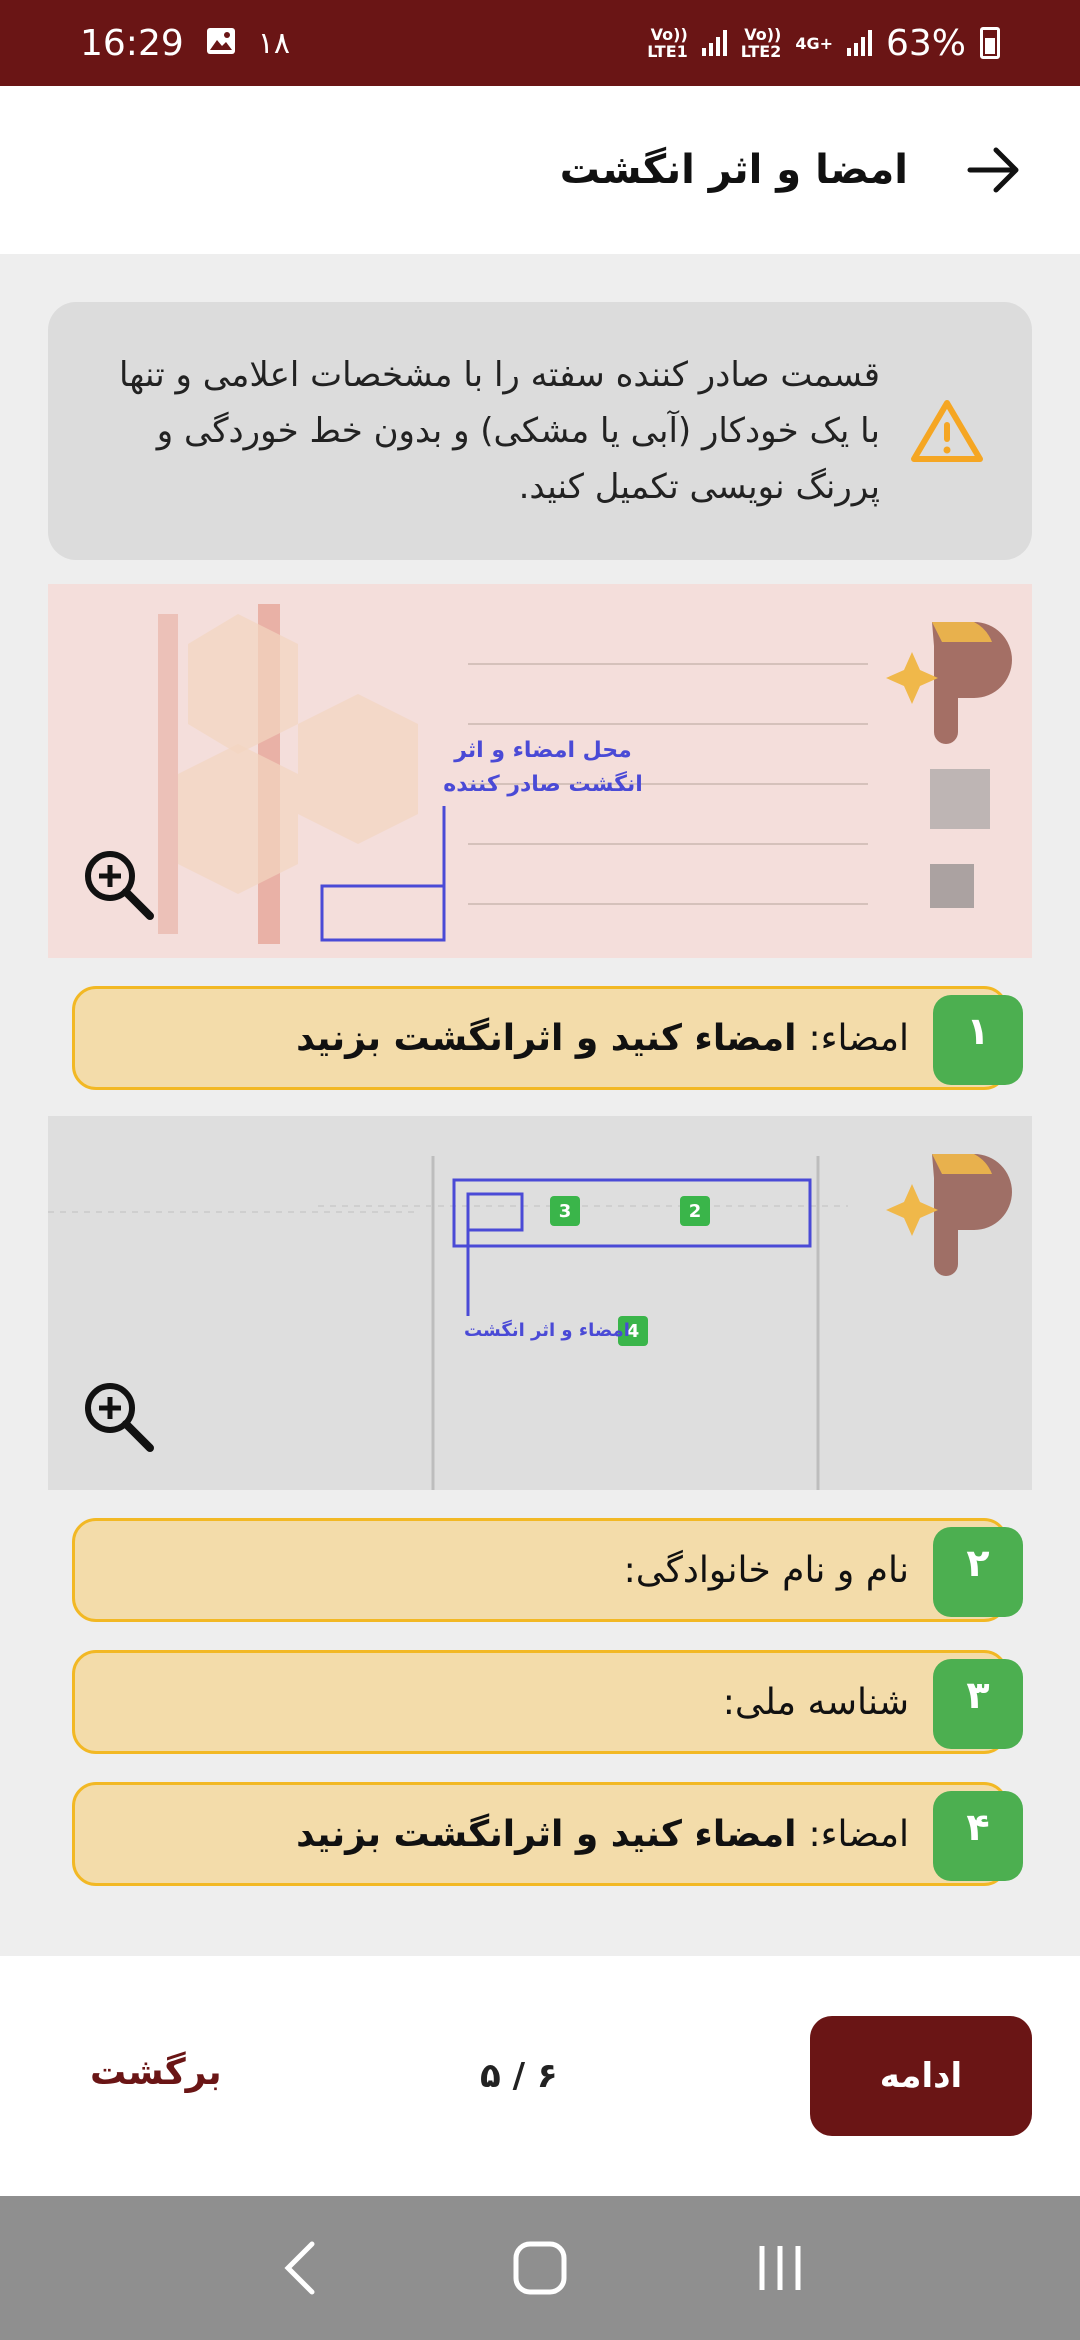 The image size is (1080, 2340). Describe the element at coordinates (990, 43) in the screenshot. I see `battery-icon` at that location.